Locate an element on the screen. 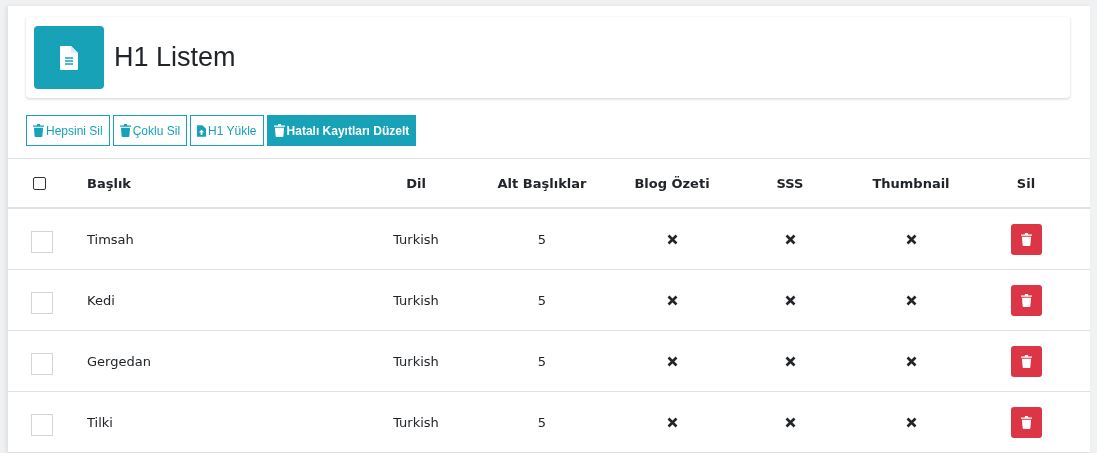  toolbar-button: Hatalı Kayıtları Düzelt is located at coordinates (341, 130).